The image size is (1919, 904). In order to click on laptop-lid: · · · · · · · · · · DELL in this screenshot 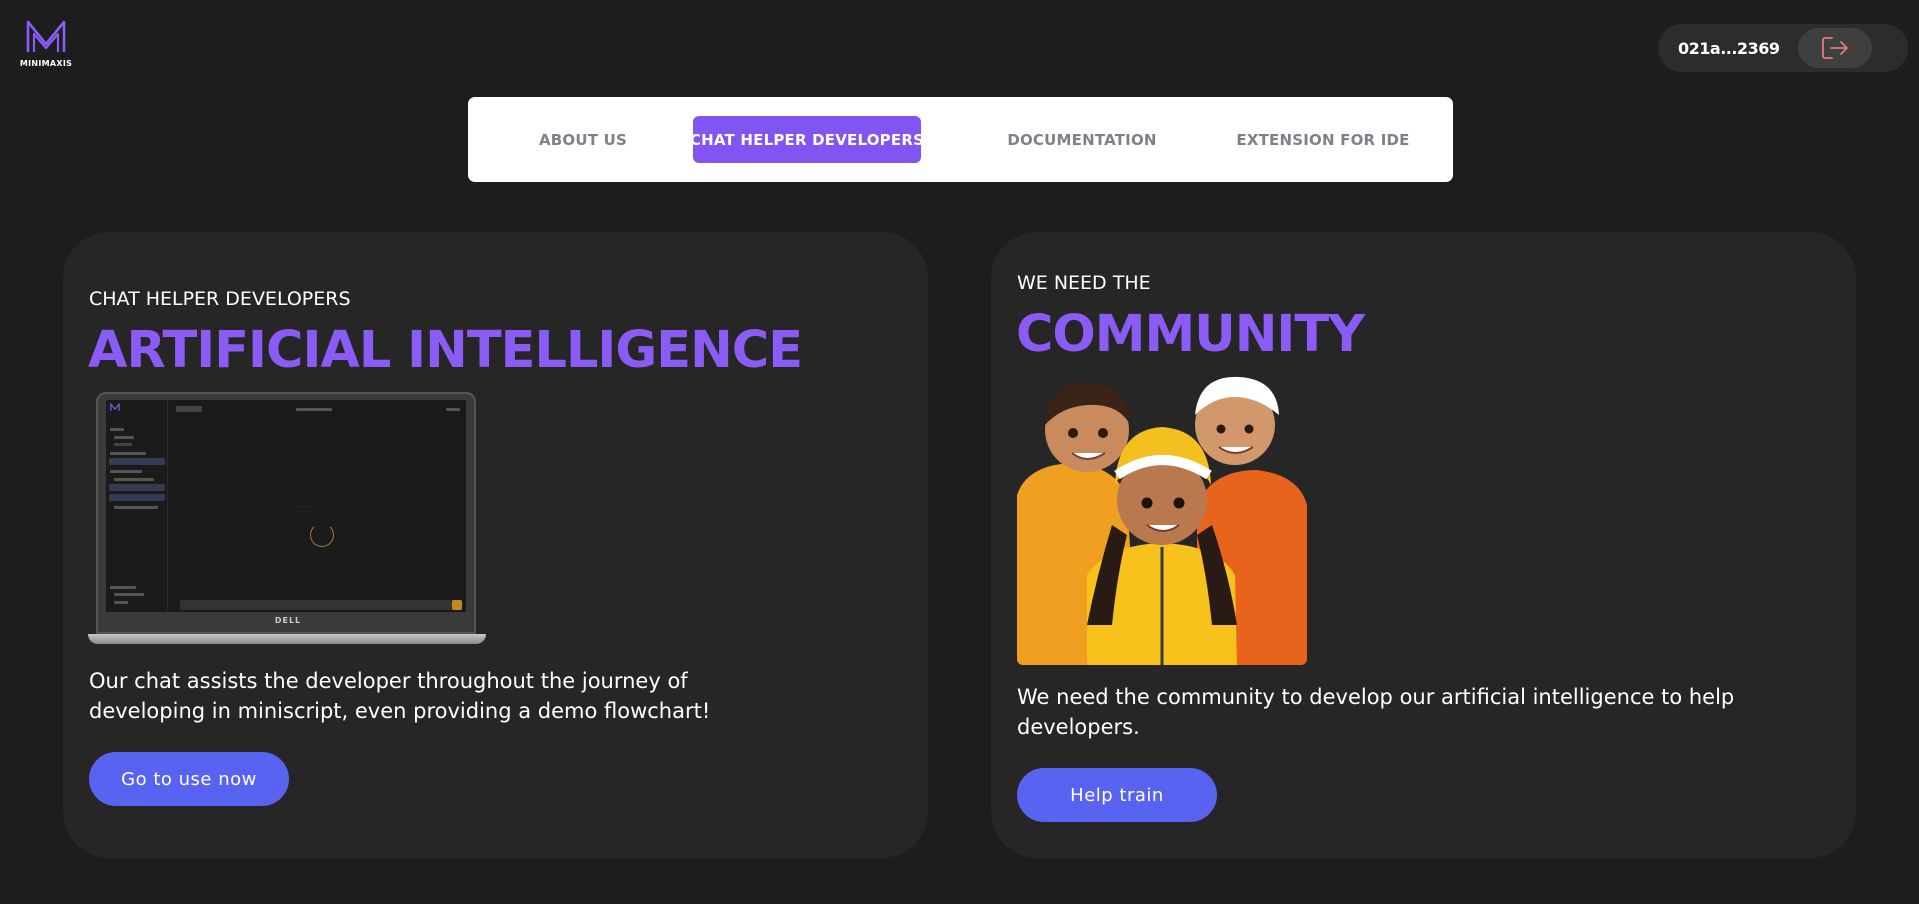, I will do `click(286, 513)`.